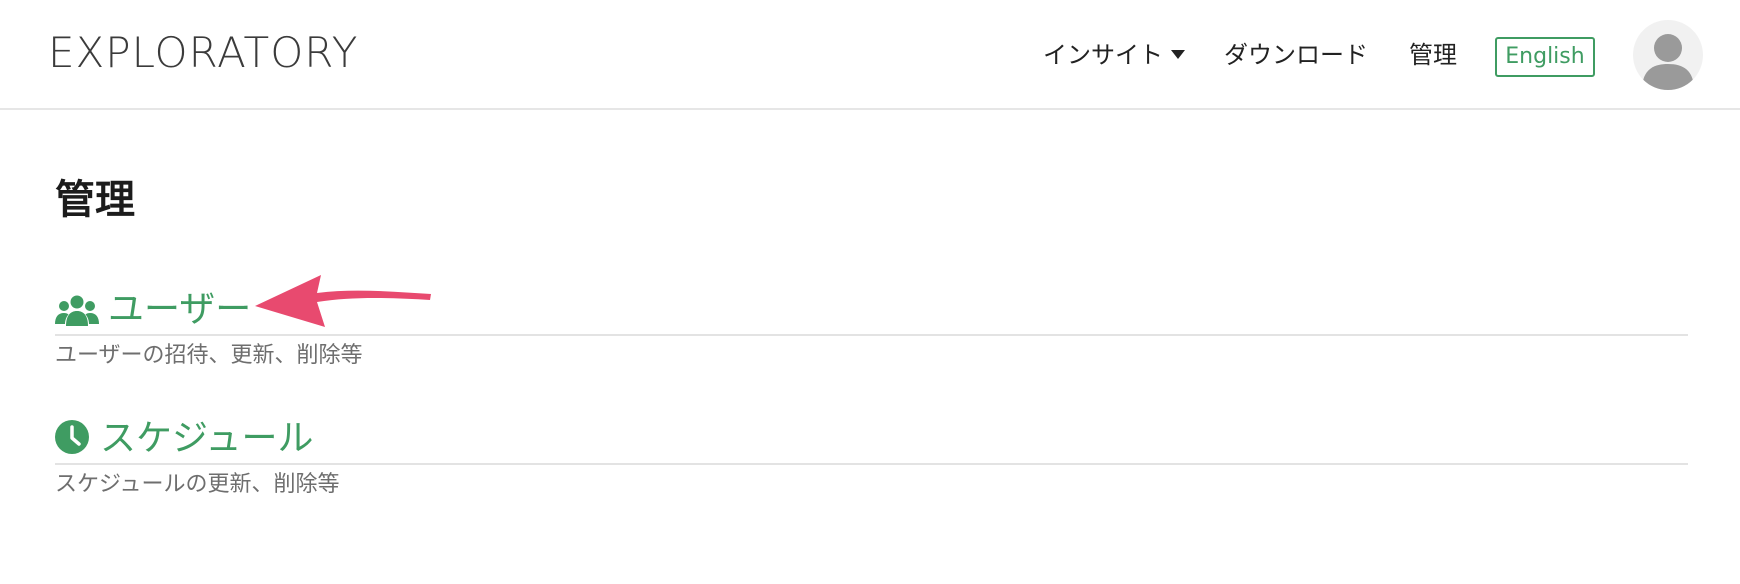 The height and width of the screenshot is (584, 1740). What do you see at coordinates (207, 438) in the screenshot?
I see `schedule-label: スケジュール` at bounding box center [207, 438].